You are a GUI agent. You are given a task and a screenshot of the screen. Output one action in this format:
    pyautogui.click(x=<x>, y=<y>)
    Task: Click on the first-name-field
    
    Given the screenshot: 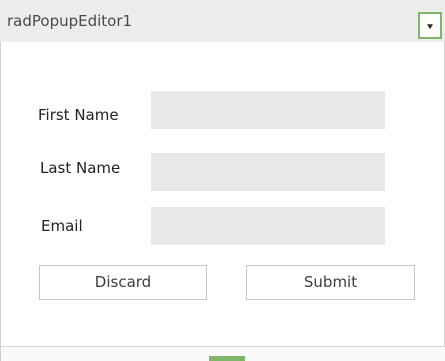 What is the action you would take?
    pyautogui.click(x=268, y=110)
    